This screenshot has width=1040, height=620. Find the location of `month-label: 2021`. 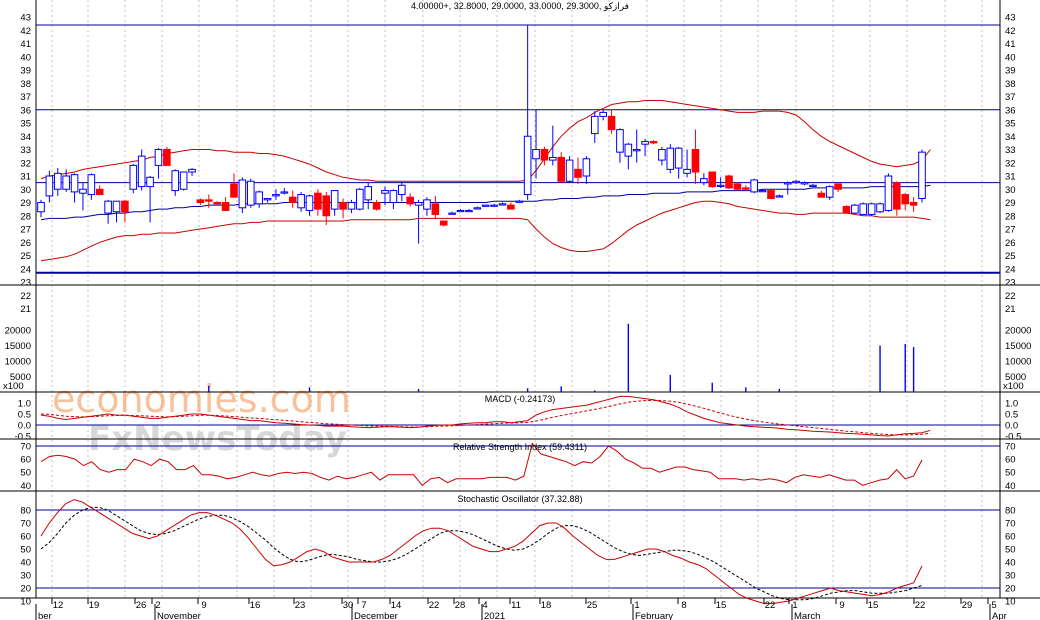

month-label: 2021 is located at coordinates (494, 615).